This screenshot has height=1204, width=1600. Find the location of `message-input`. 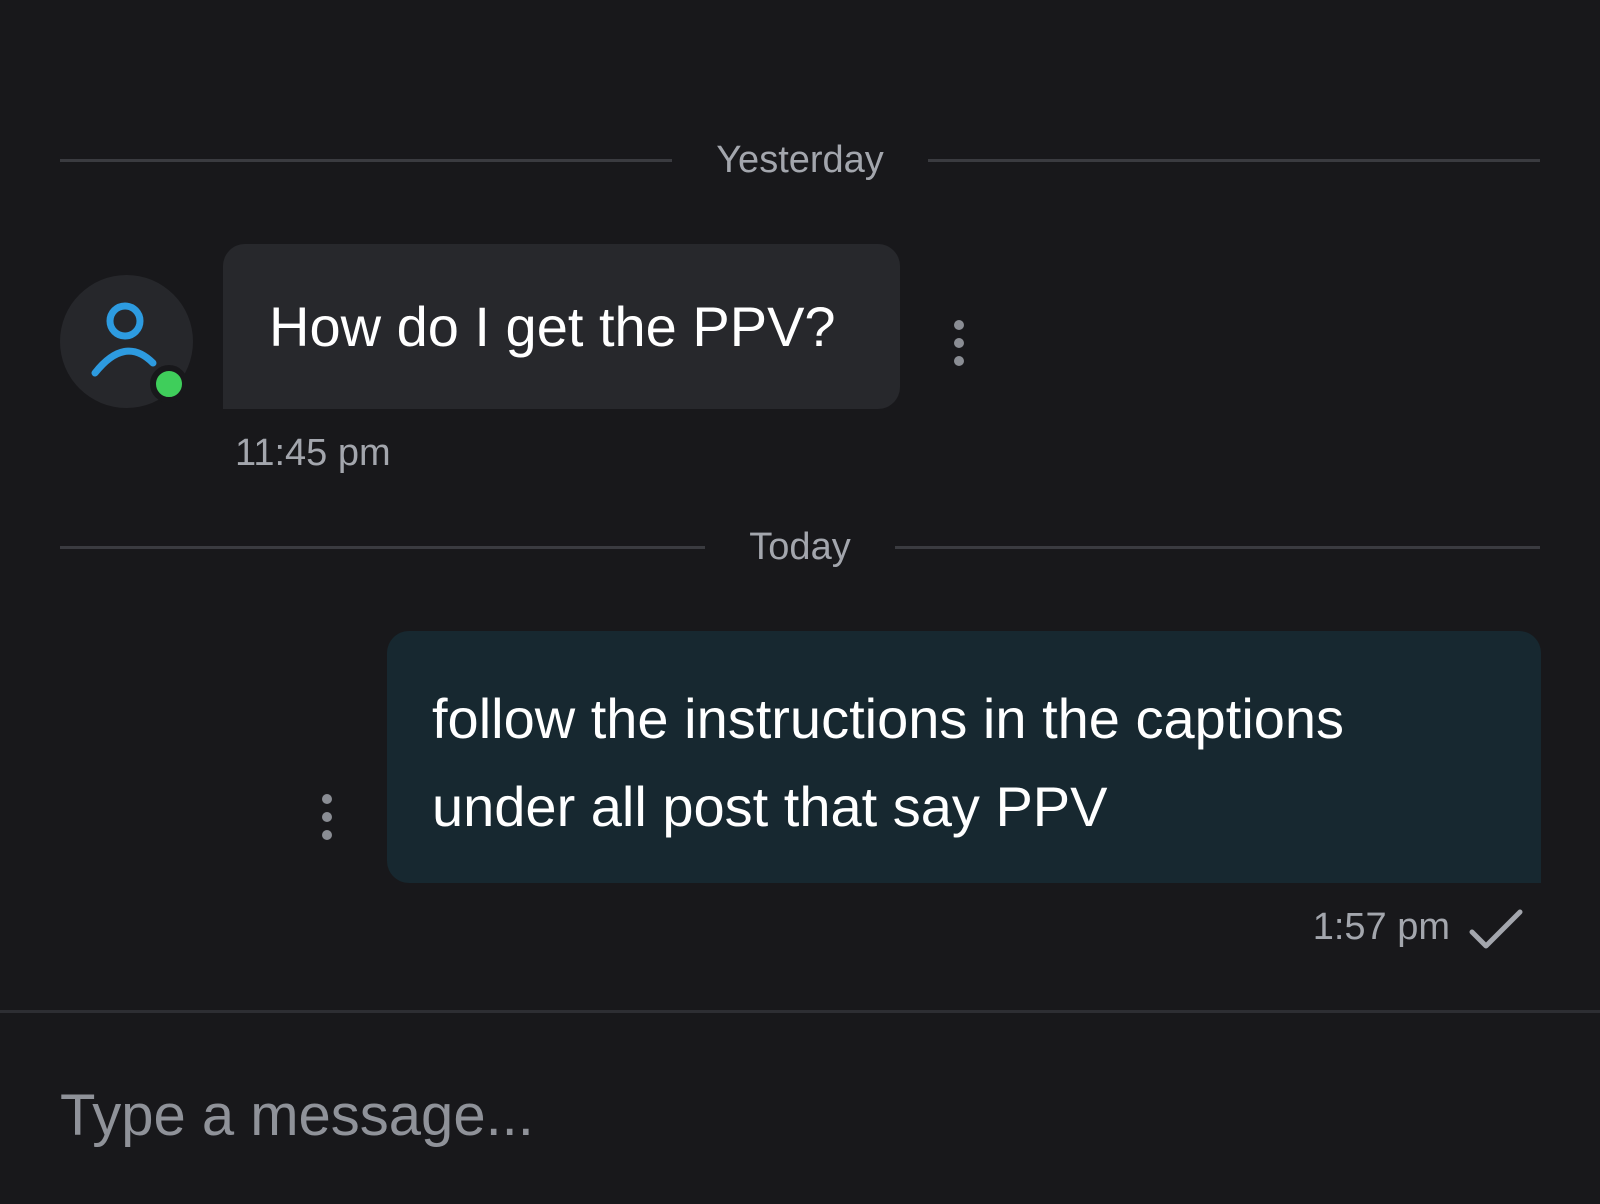

message-input is located at coordinates (710, 1115).